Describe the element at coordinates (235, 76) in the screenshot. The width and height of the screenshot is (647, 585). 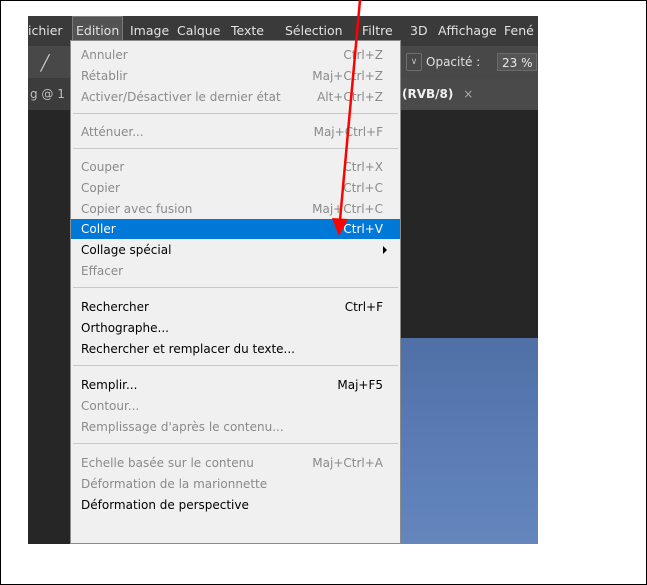
I see `menu-item-retablir: Rétablir Maj+Ctrl+Z` at that location.